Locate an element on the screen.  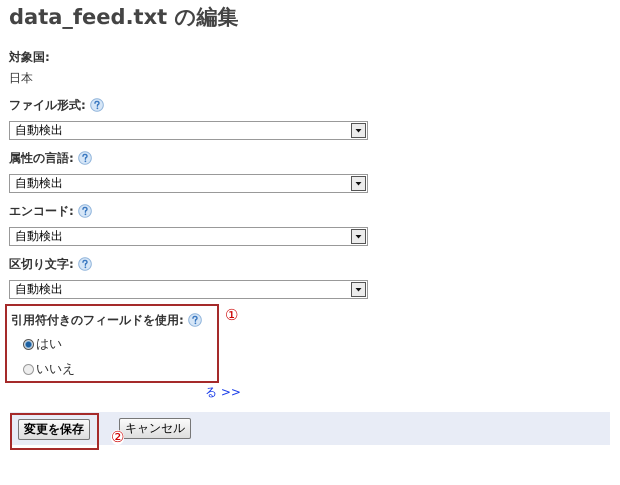
radio-label: はい is located at coordinates (49, 344).